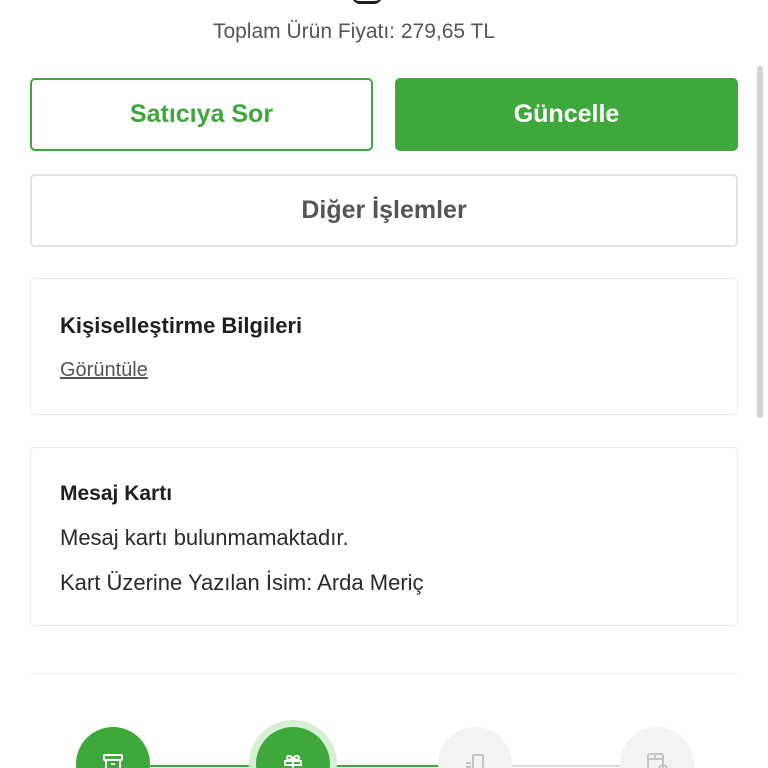 Image resolution: width=768 pixels, height=768 pixels. I want to click on personalization-title: Kişiselleştirme Bilgileri, so click(181, 325).